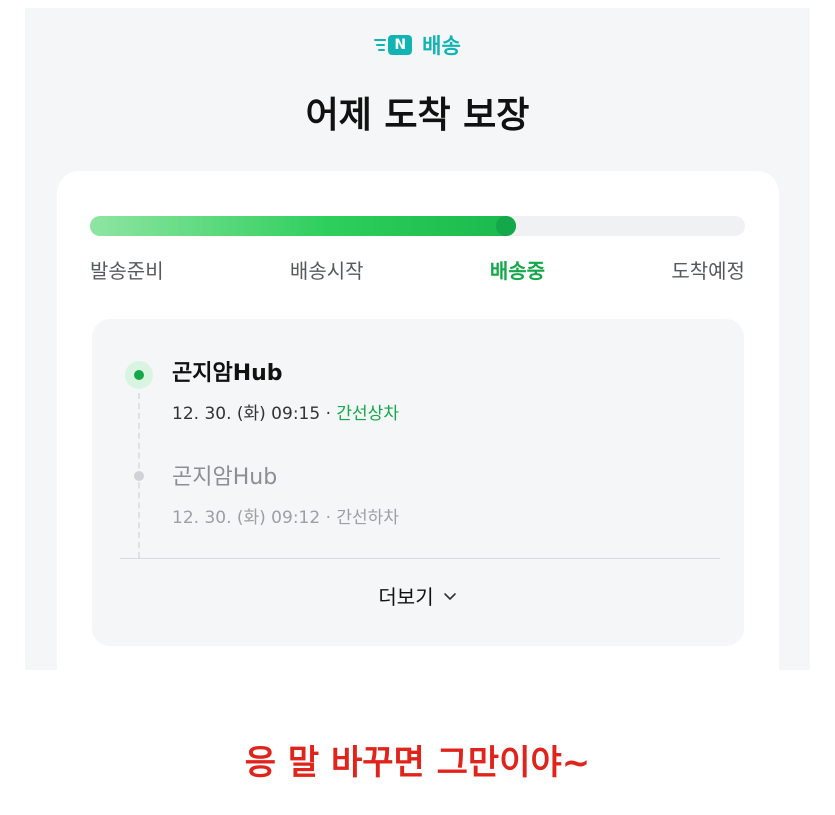 The width and height of the screenshot is (835, 815). What do you see at coordinates (303, 226) in the screenshot?
I see `progress-fill` at bounding box center [303, 226].